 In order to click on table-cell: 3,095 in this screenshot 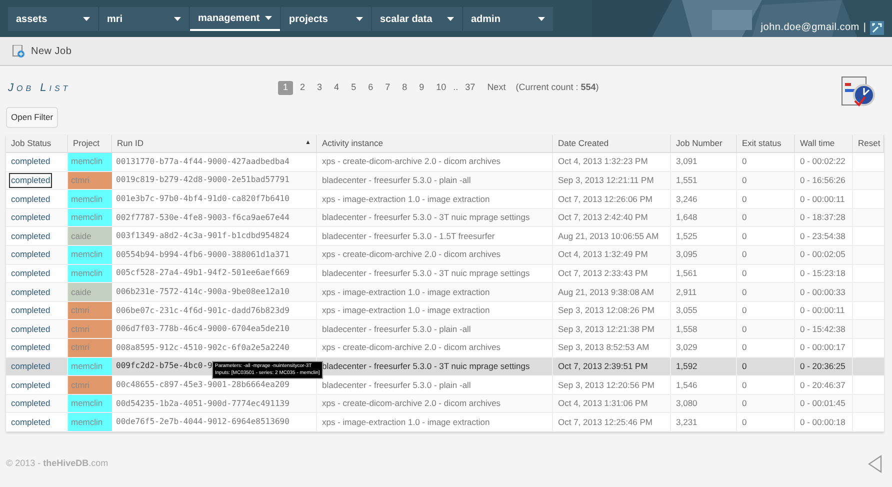, I will do `click(687, 255)`.